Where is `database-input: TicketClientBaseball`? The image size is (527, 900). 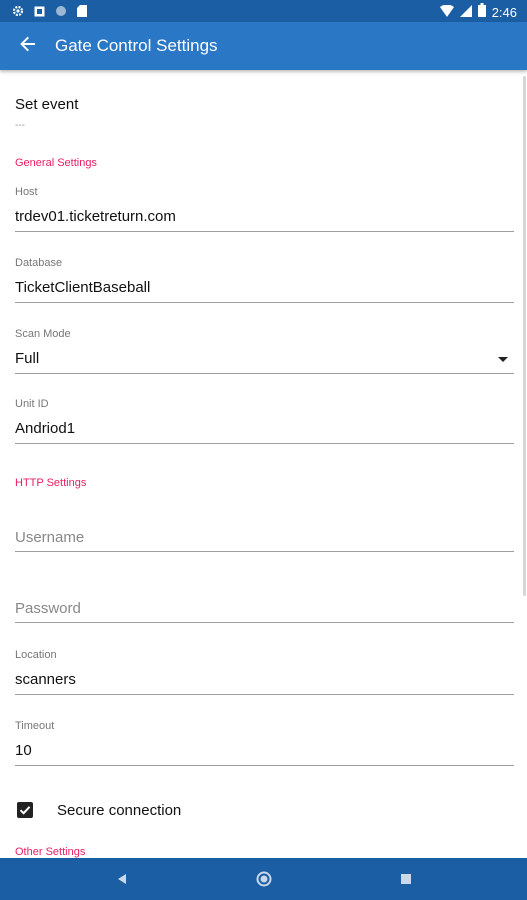 database-input: TicketClientBaseball is located at coordinates (264, 287).